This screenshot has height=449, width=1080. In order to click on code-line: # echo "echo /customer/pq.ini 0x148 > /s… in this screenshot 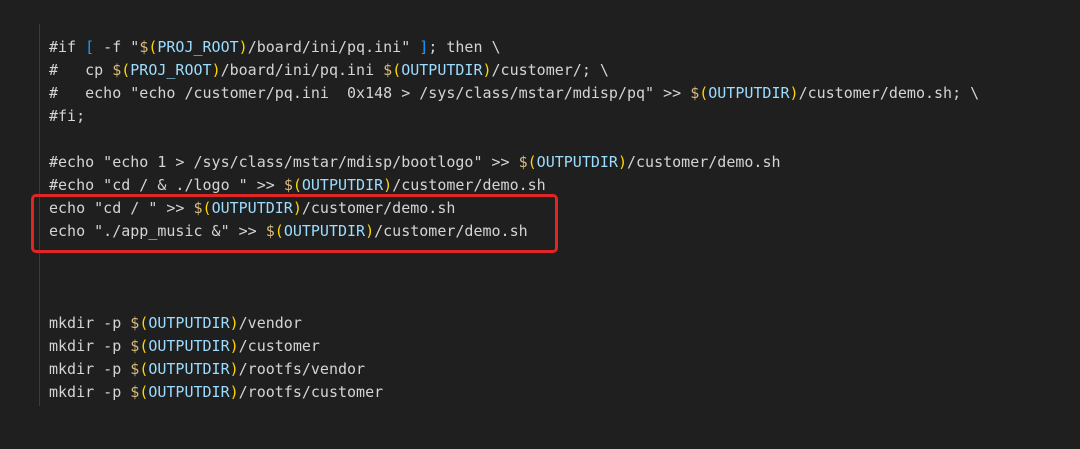, I will do `click(514, 93)`.